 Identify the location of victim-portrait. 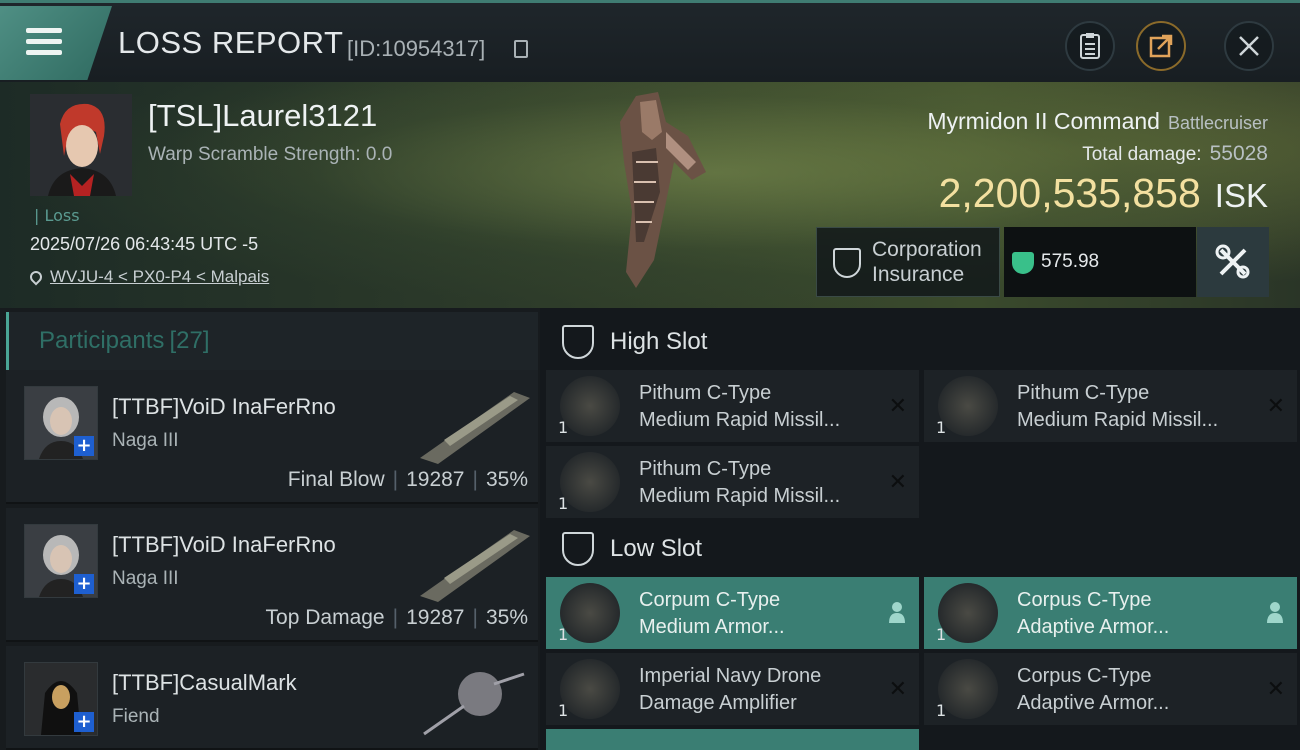
(81, 145).